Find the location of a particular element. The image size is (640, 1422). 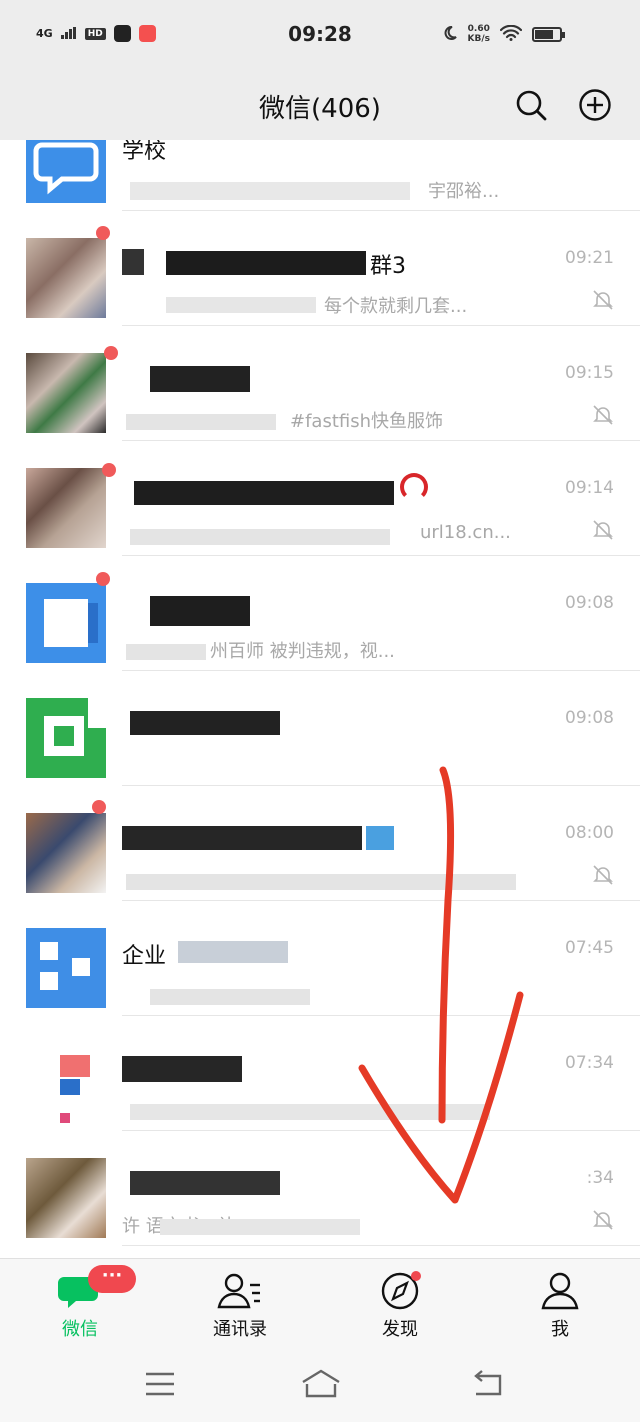

search-icon is located at coordinates (531, 105).